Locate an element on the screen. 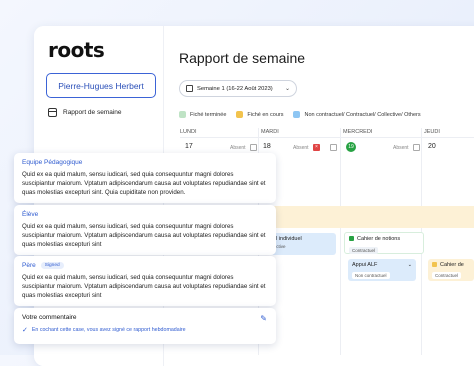  card-title: Père is located at coordinates (29, 265).